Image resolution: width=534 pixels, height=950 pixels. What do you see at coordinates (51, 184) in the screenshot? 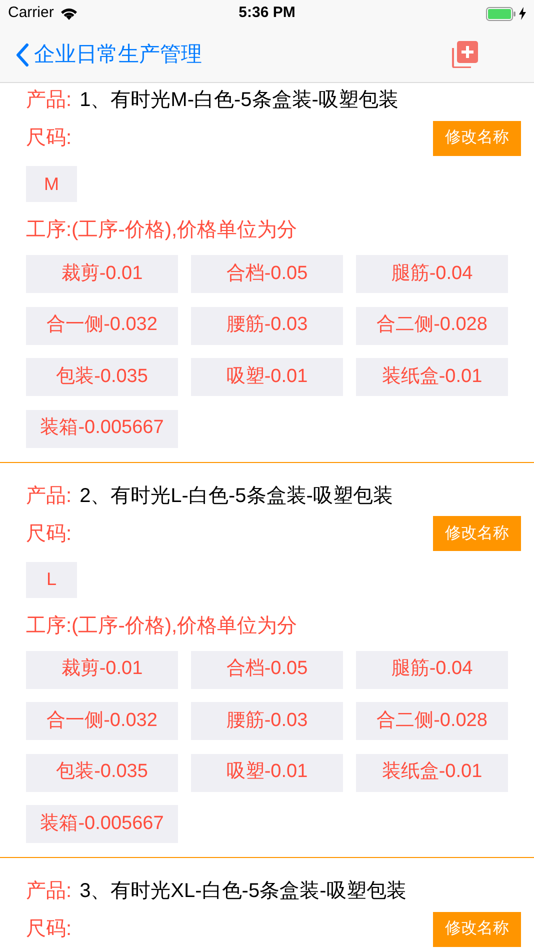
I see `size-chip: M` at bounding box center [51, 184].